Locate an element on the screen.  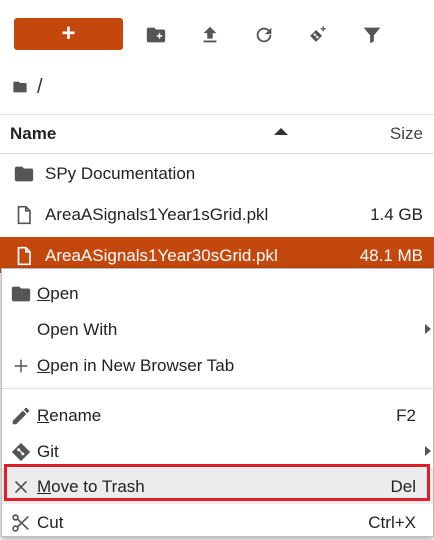
menu-shortcut: F2 is located at coordinates (406, 415).